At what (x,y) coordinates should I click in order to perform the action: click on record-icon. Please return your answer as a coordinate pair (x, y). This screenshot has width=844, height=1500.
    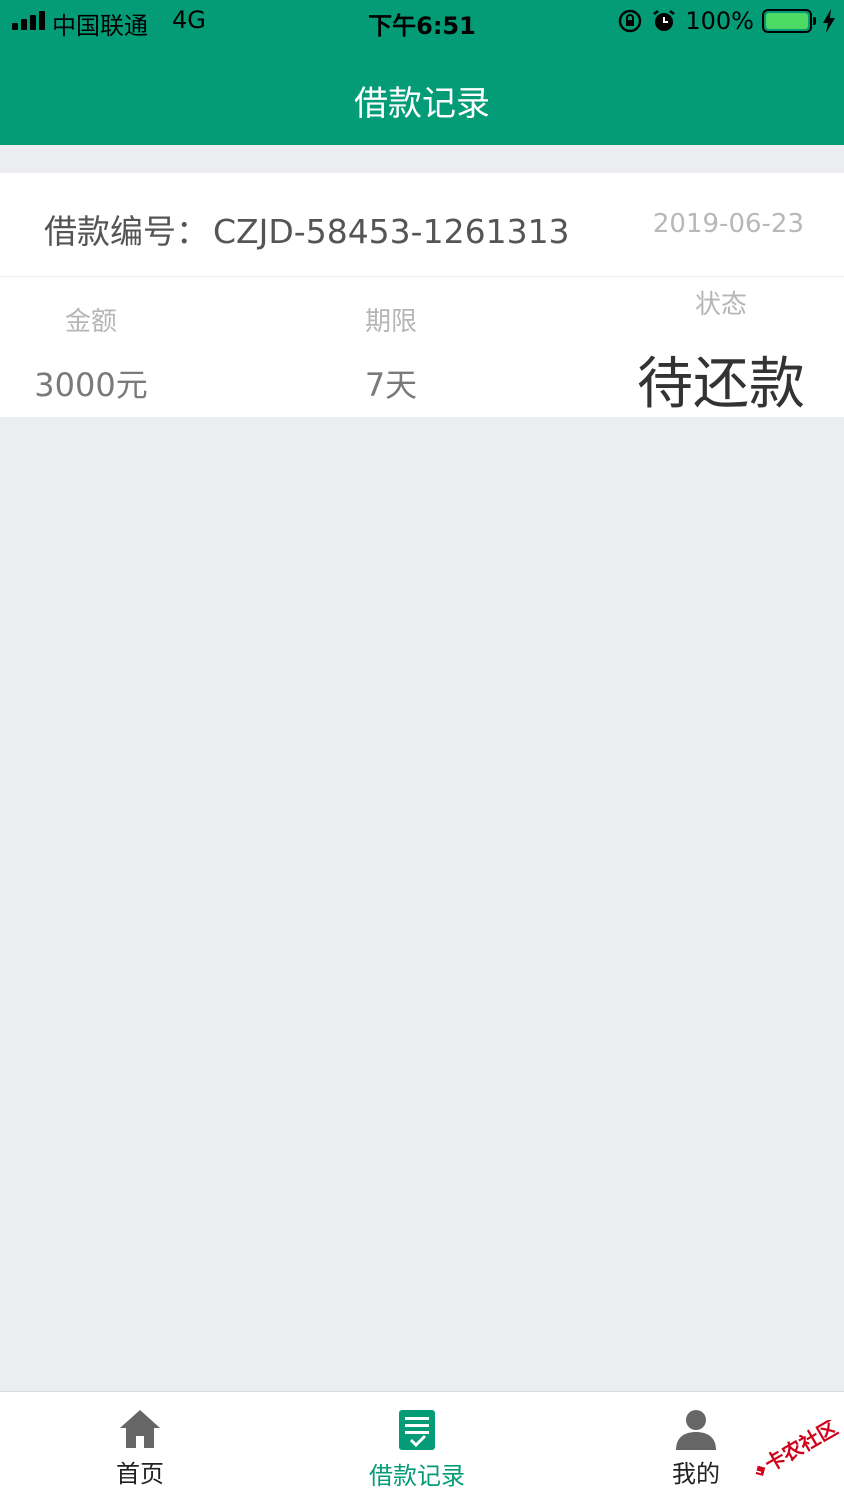
    Looking at the image, I should click on (417, 1430).